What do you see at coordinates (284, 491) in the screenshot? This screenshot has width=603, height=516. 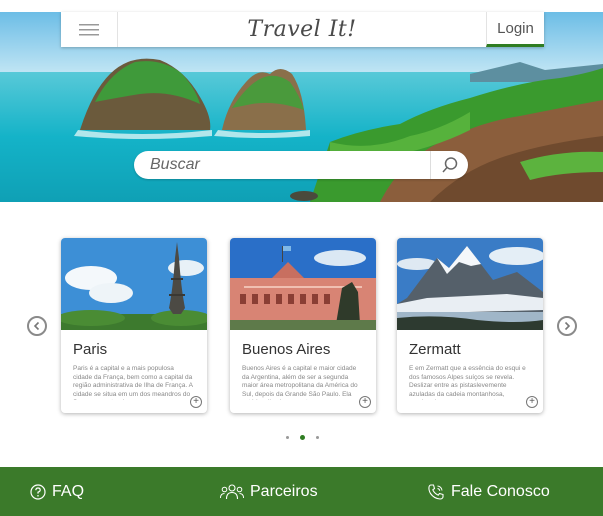 I see `partners-label: Parceiros` at bounding box center [284, 491].